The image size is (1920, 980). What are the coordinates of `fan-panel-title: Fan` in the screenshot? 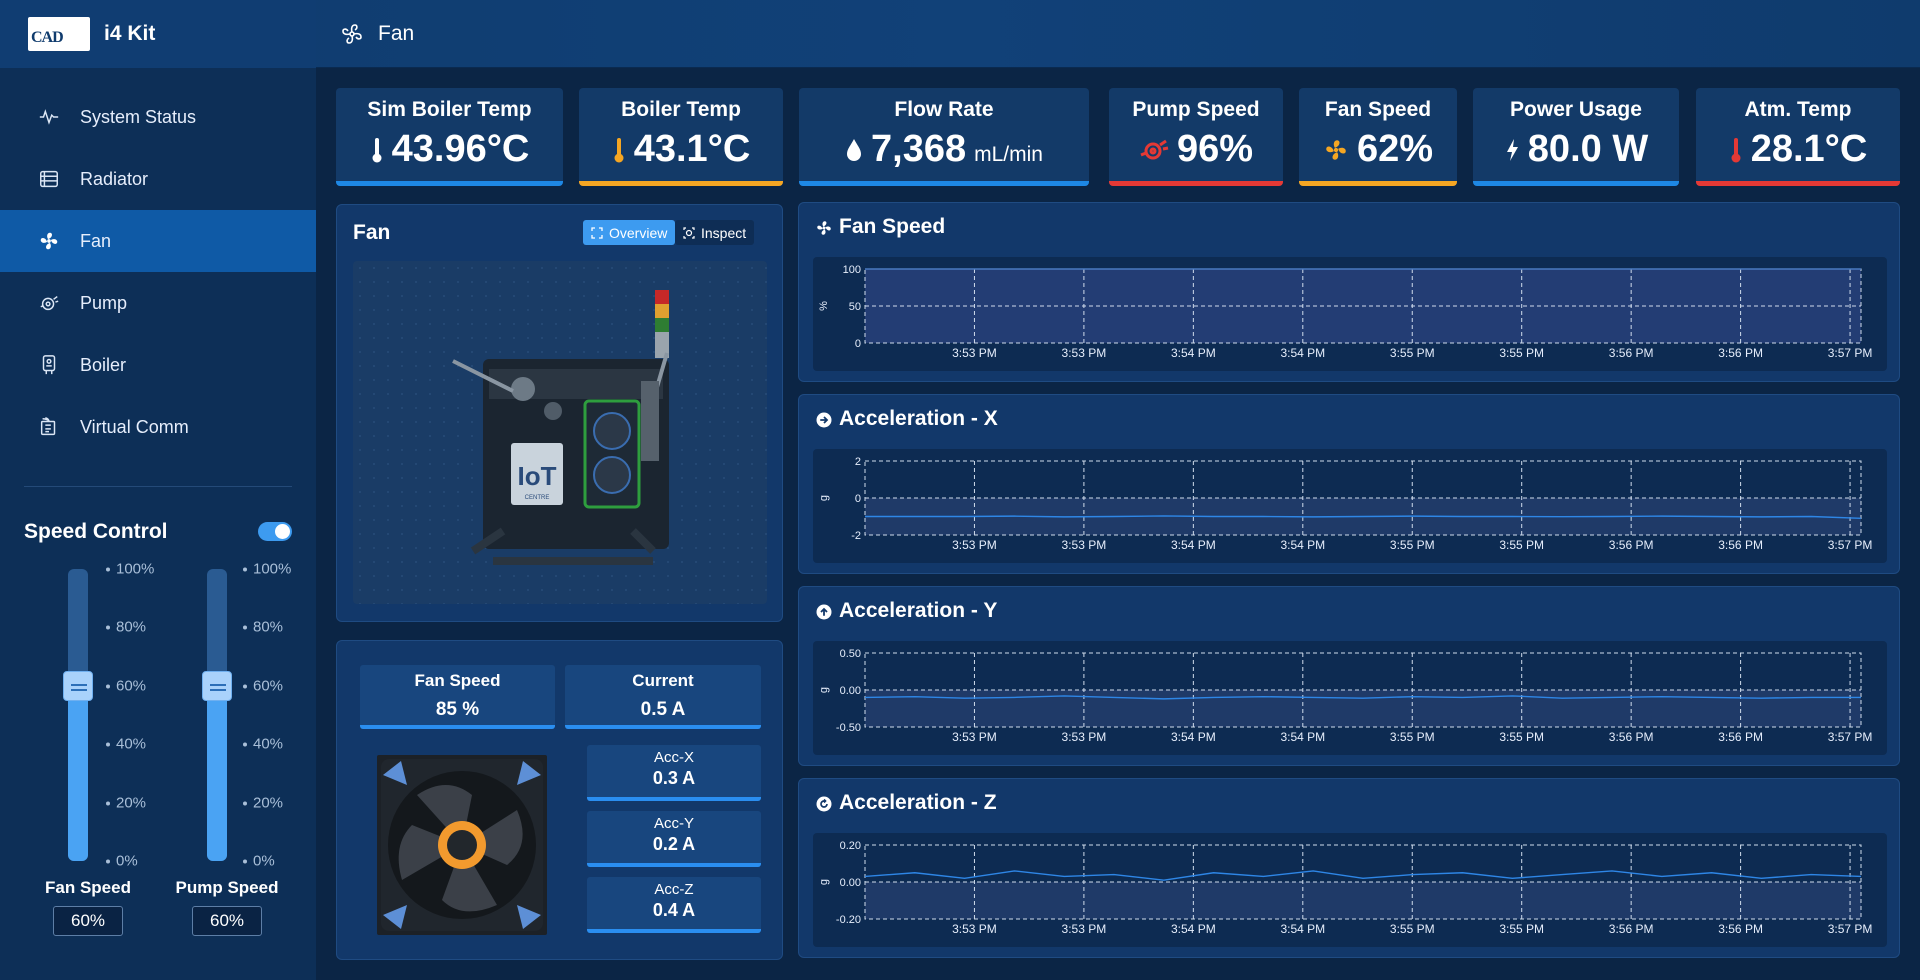 It's located at (372, 232).